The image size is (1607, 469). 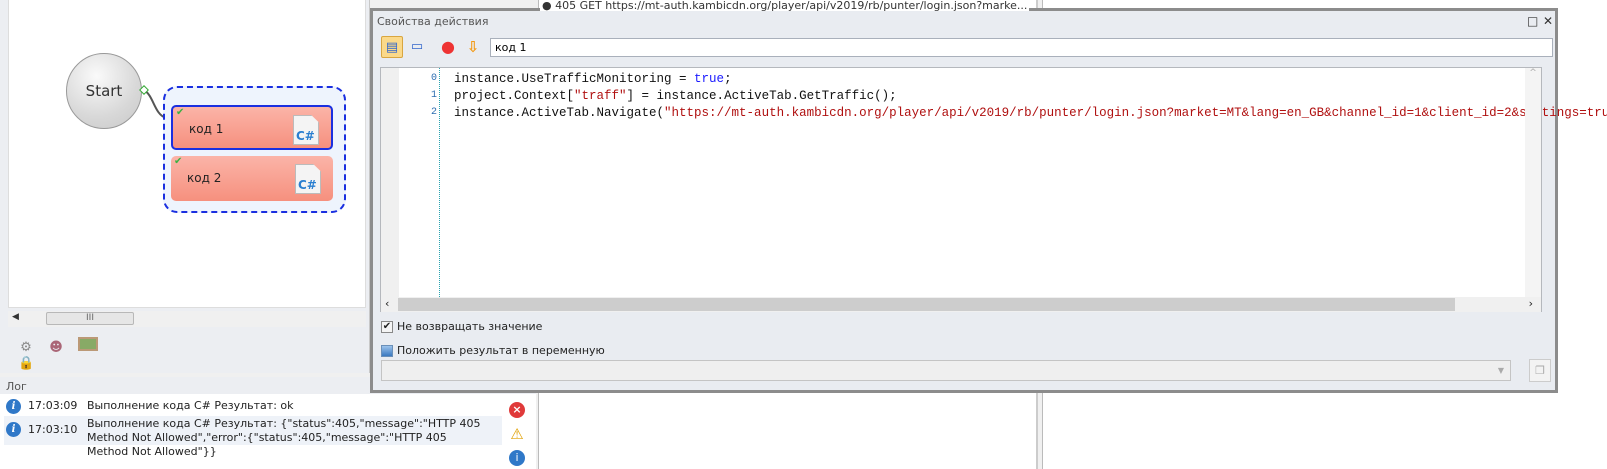 What do you see at coordinates (433, 78) in the screenshot?
I see `line-number: 0` at bounding box center [433, 78].